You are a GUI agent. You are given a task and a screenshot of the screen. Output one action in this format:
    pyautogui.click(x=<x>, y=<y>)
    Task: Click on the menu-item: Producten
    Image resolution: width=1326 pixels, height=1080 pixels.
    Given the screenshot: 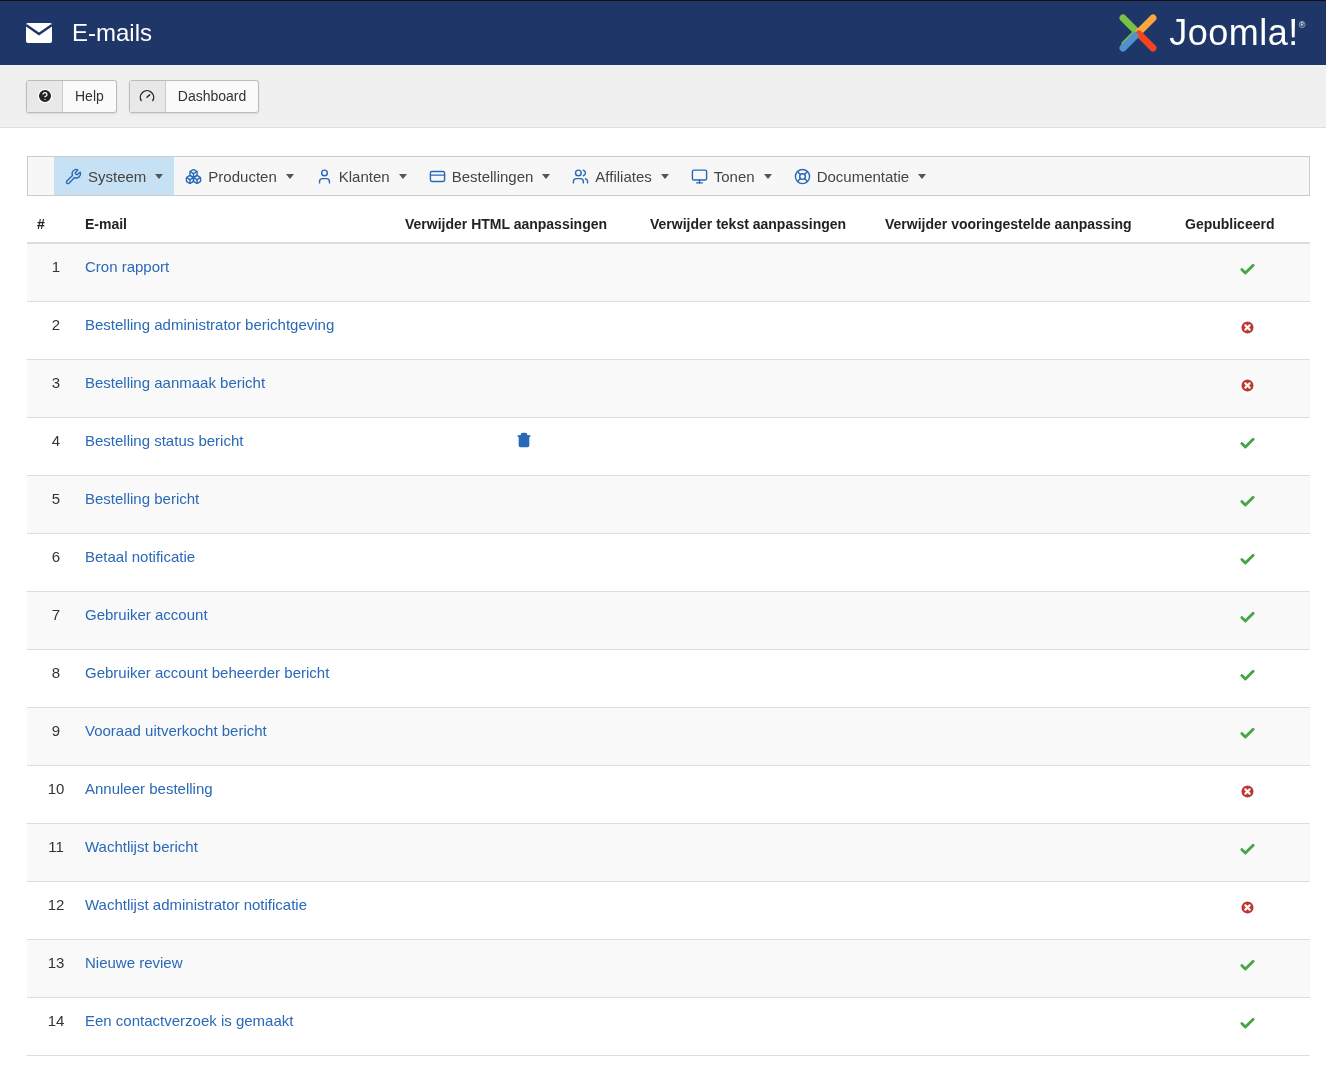 What is the action you would take?
    pyautogui.click(x=239, y=176)
    